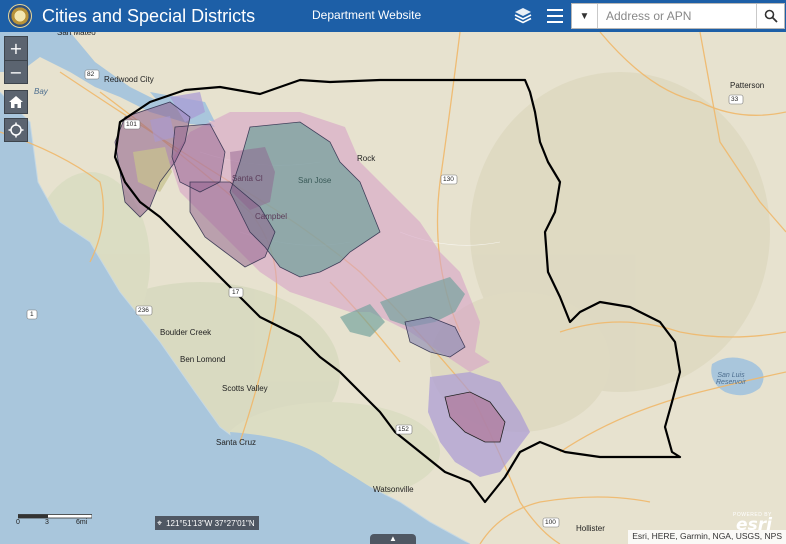  What do you see at coordinates (143, 310) in the screenshot?
I see `shield-236: 236` at bounding box center [143, 310].